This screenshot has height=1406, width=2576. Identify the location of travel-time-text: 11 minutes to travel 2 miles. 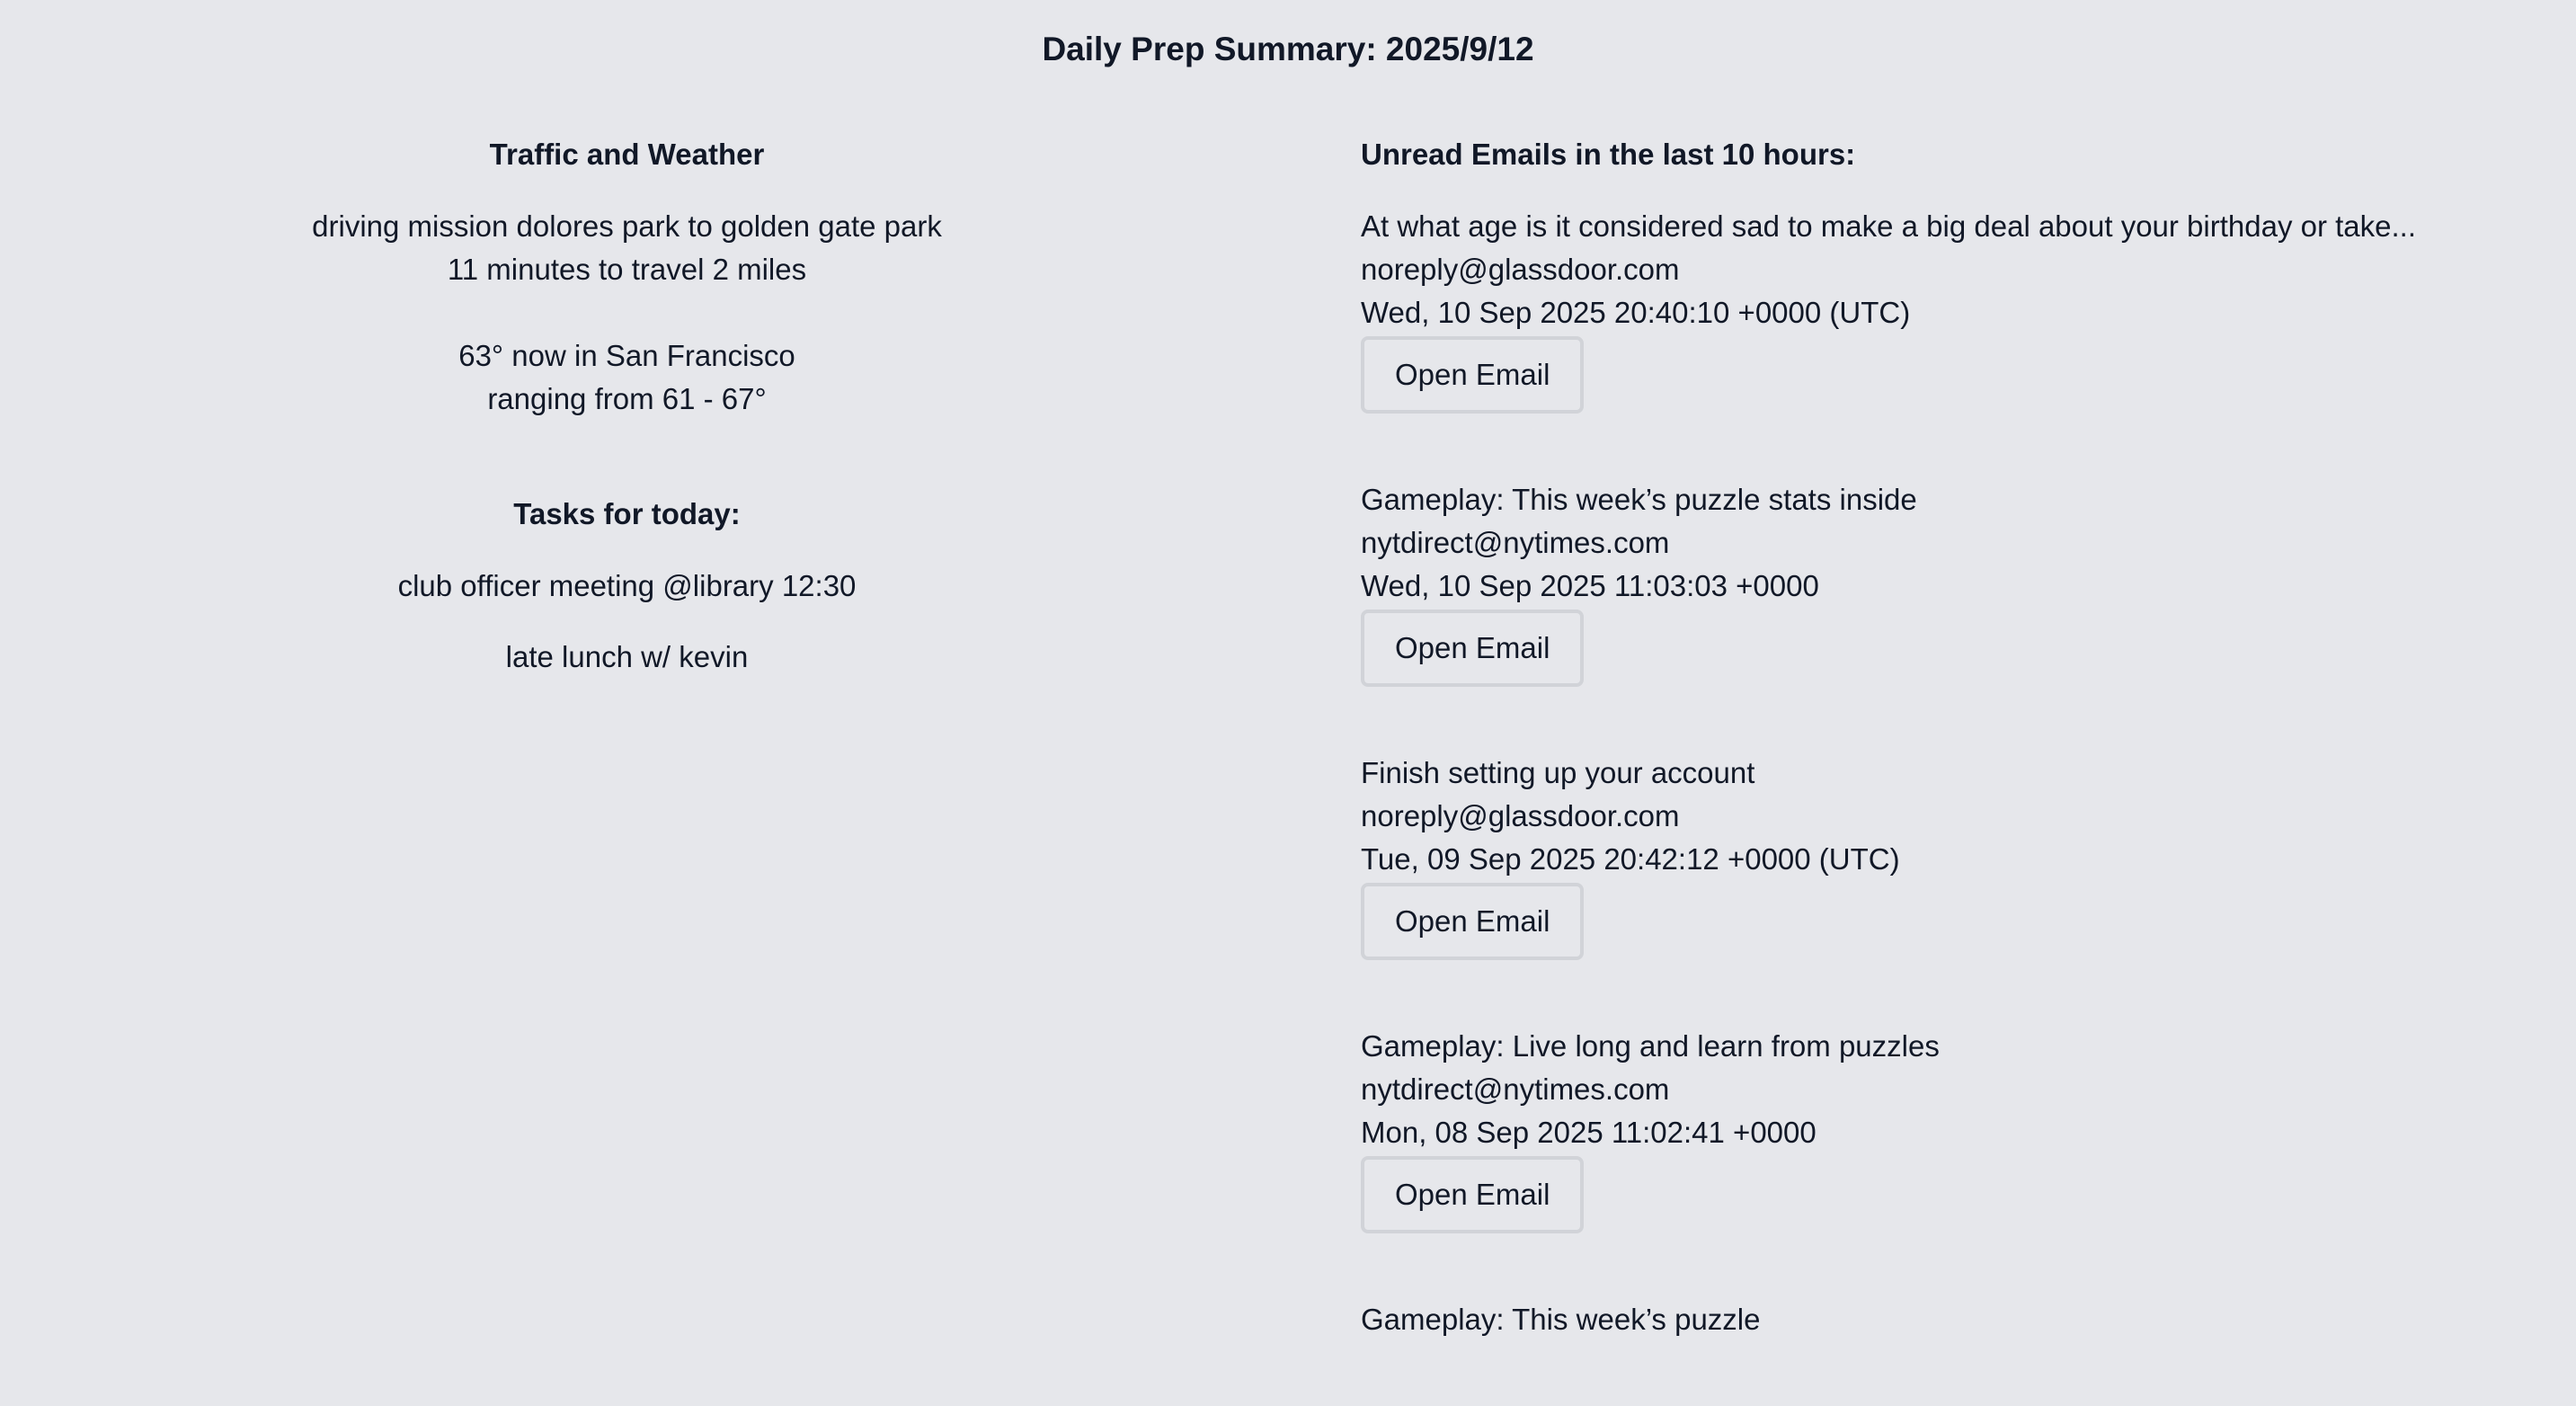
(627, 269).